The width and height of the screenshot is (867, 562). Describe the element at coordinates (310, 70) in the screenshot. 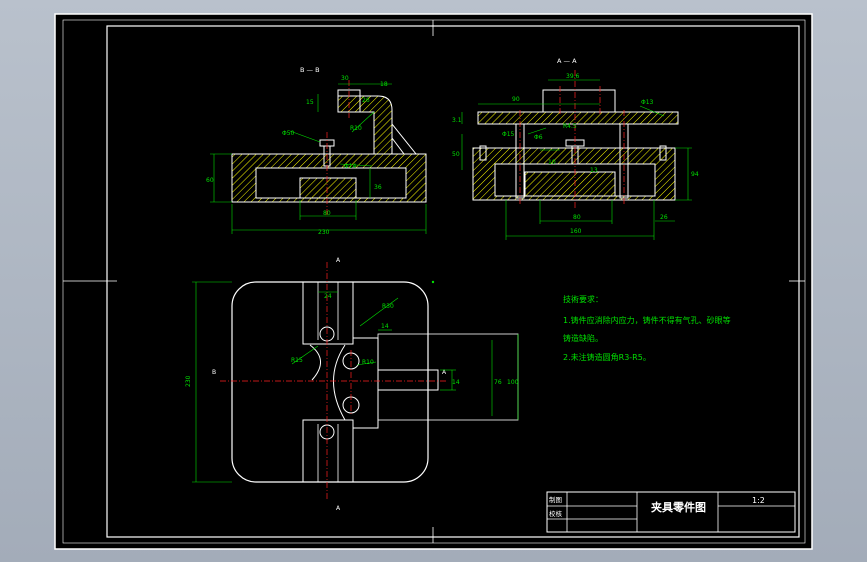

I see `section-bb-label: B — B` at that location.